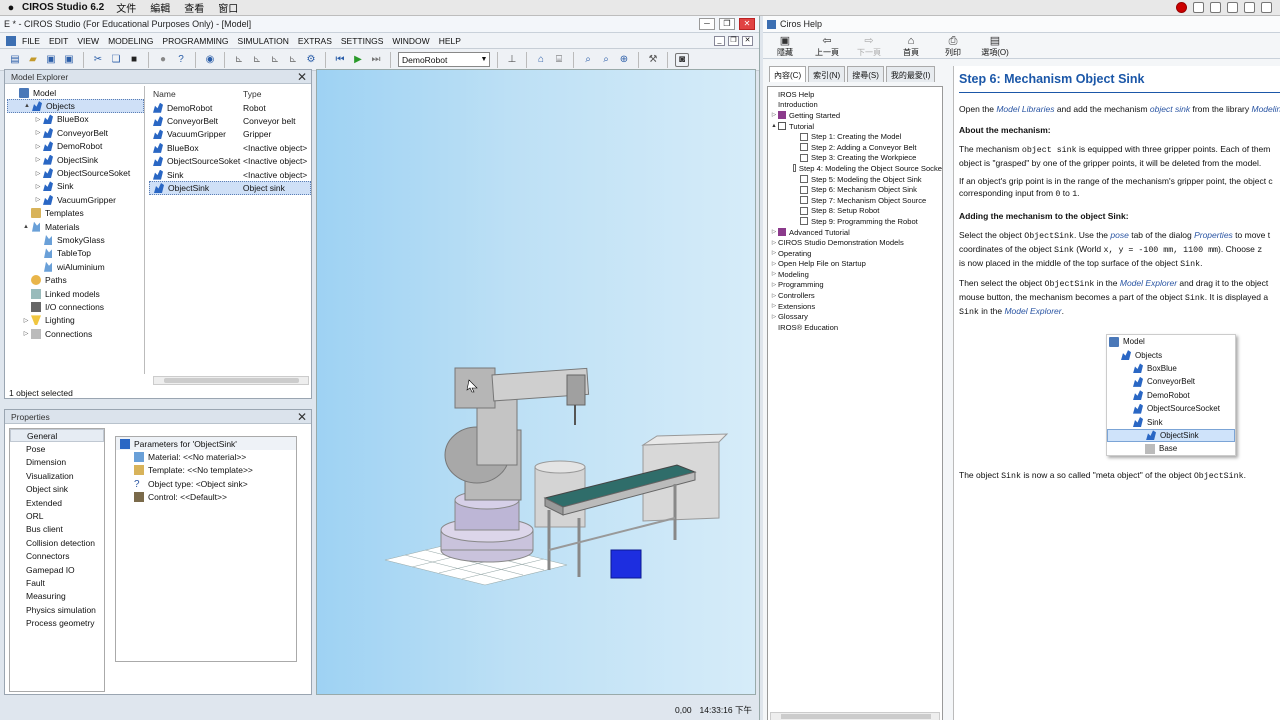 This screenshot has height=720, width=1280. What do you see at coordinates (57, 582) in the screenshot?
I see `property-category: Fault` at bounding box center [57, 582].